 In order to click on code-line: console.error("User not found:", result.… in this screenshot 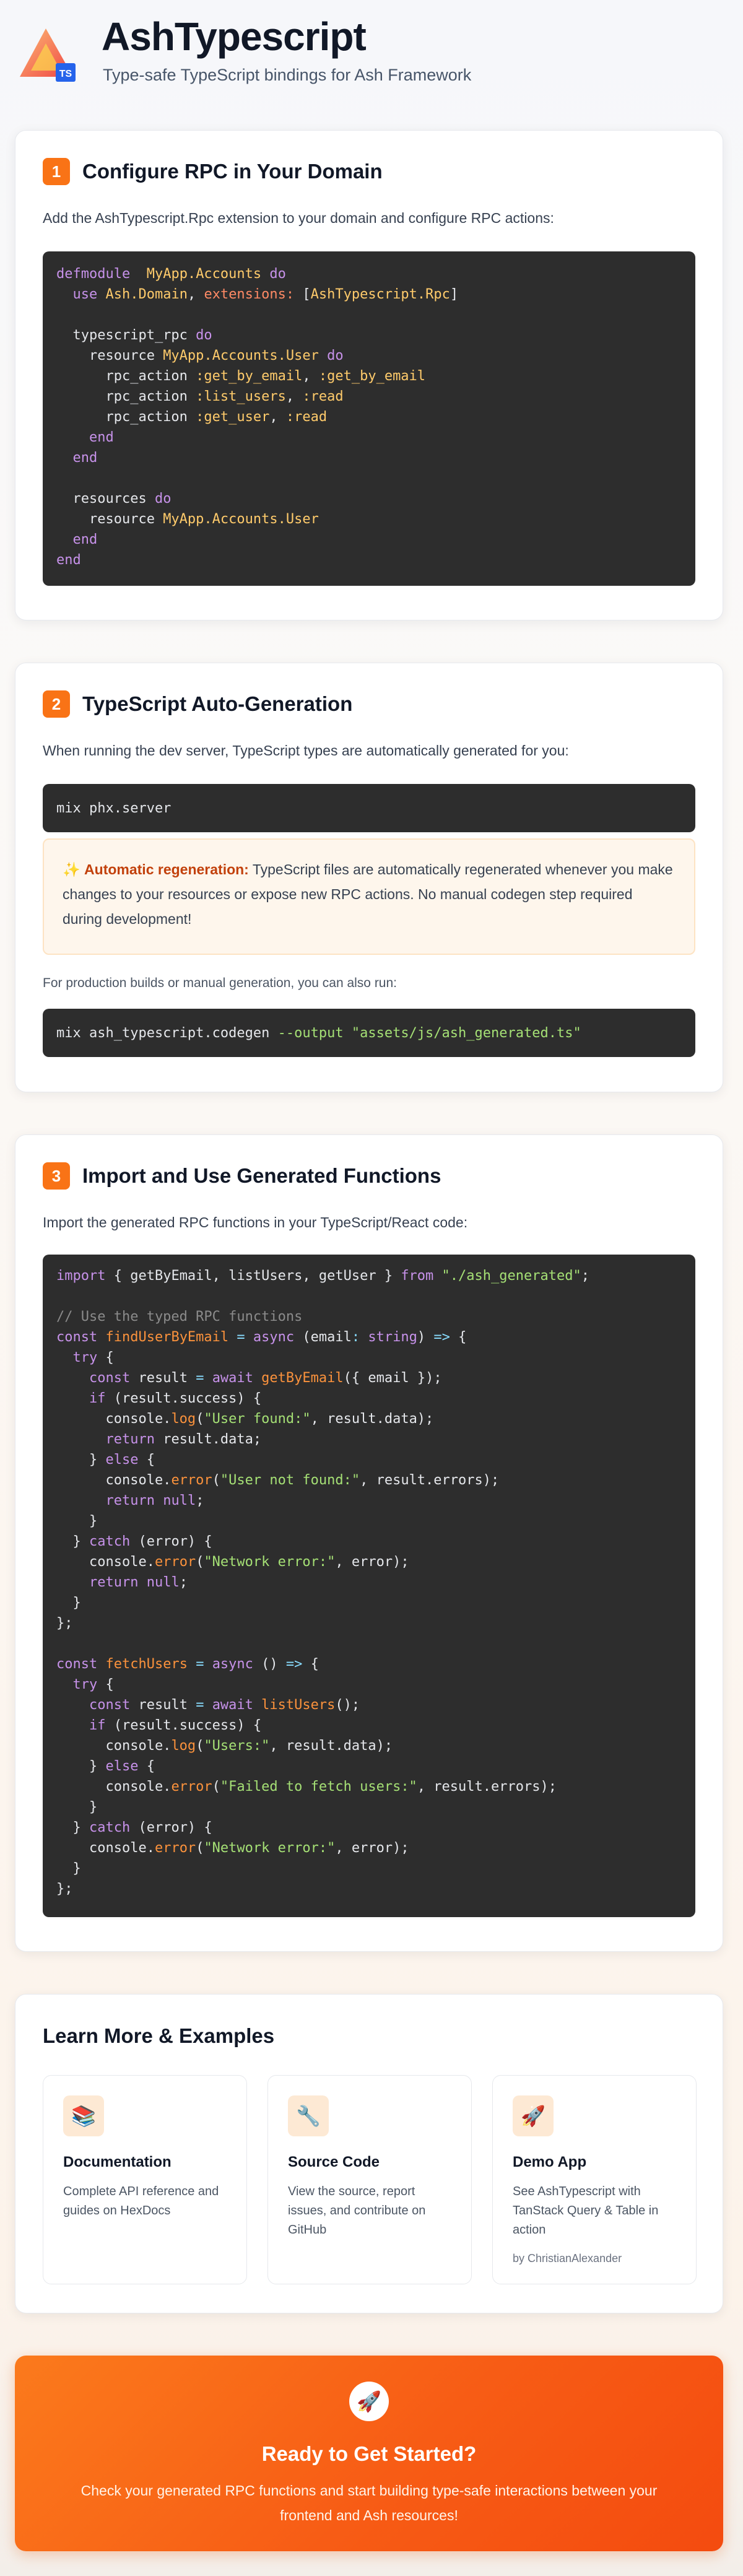, I will do `click(278, 1480)`.